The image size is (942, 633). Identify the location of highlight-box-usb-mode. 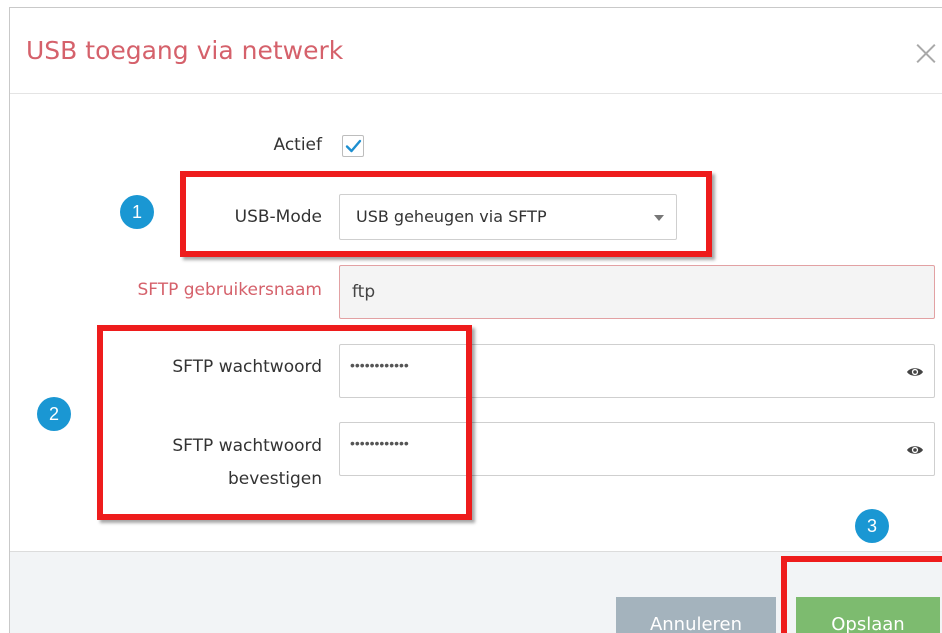
(446, 214).